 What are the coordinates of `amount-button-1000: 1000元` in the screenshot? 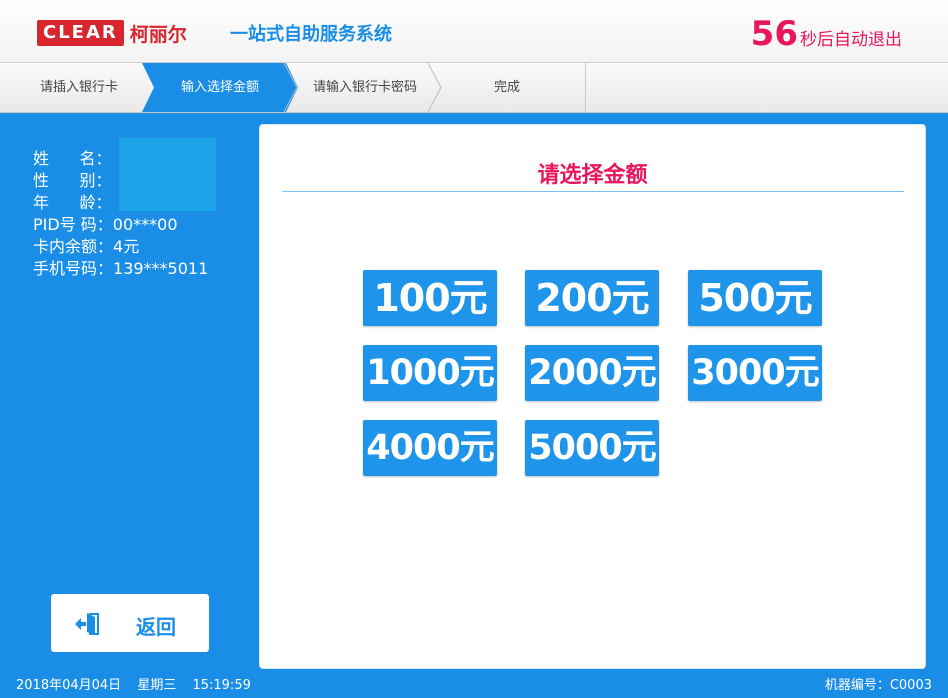 It's located at (430, 373).